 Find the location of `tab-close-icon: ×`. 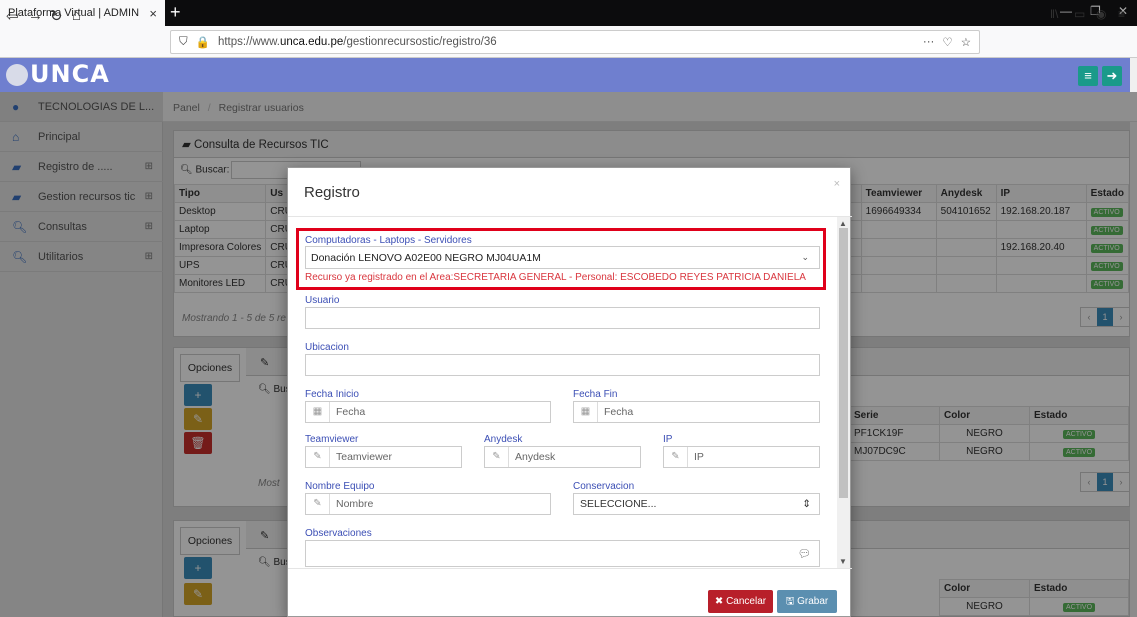

tab-close-icon: × is located at coordinates (153, 13).